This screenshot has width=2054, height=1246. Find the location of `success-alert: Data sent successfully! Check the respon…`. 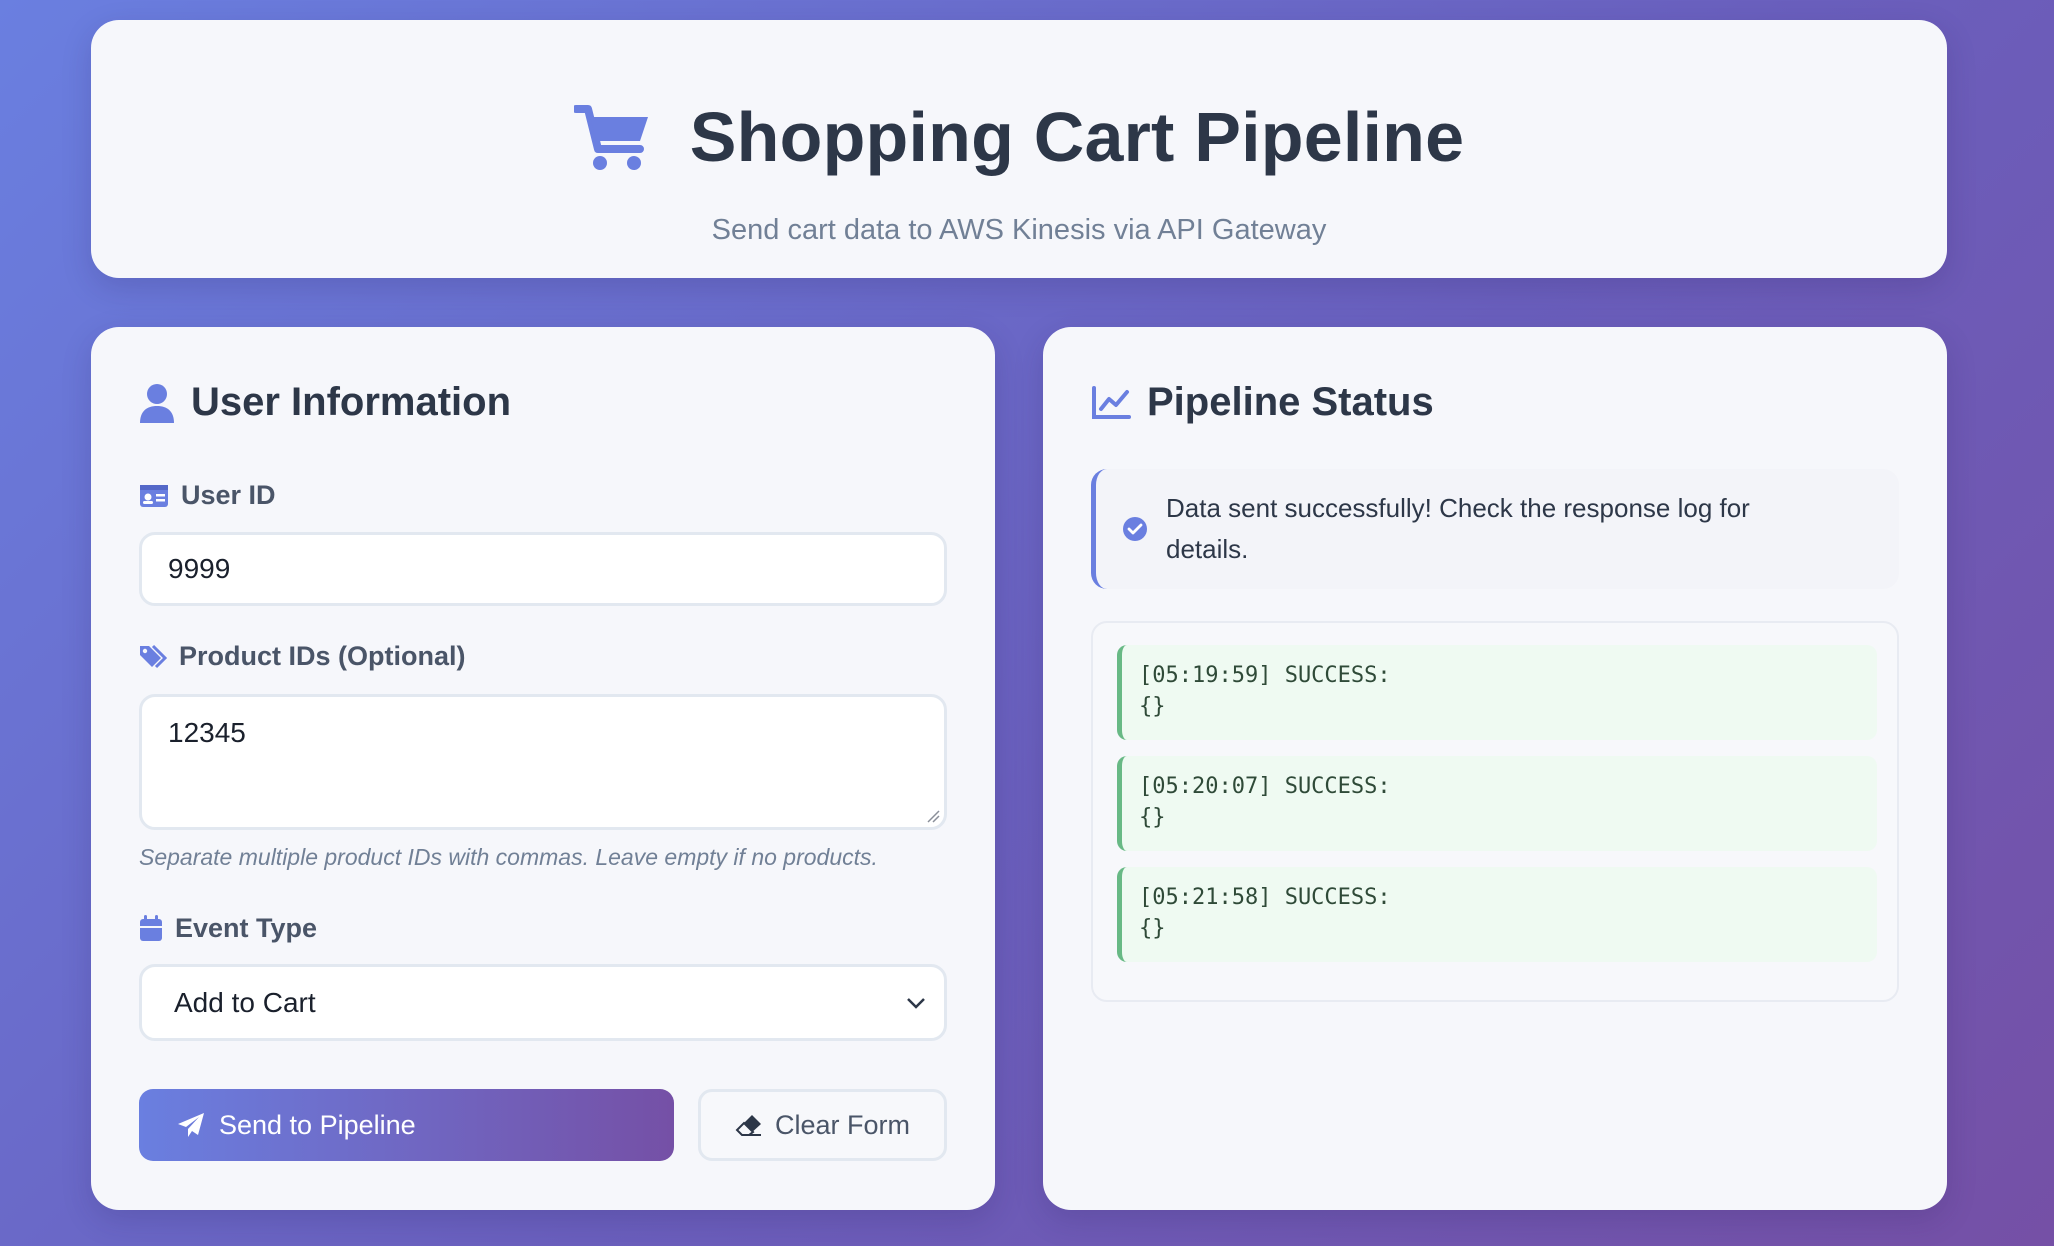

success-alert: Data sent successfully! Check the respon… is located at coordinates (1495, 529).